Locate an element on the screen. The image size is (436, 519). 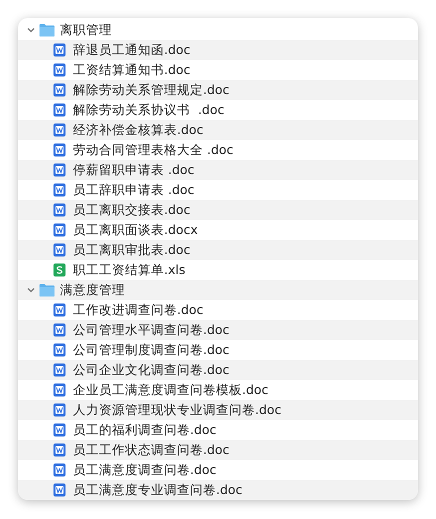
file-name: 员工满意度专业调查问卷.doc is located at coordinates (157, 490).